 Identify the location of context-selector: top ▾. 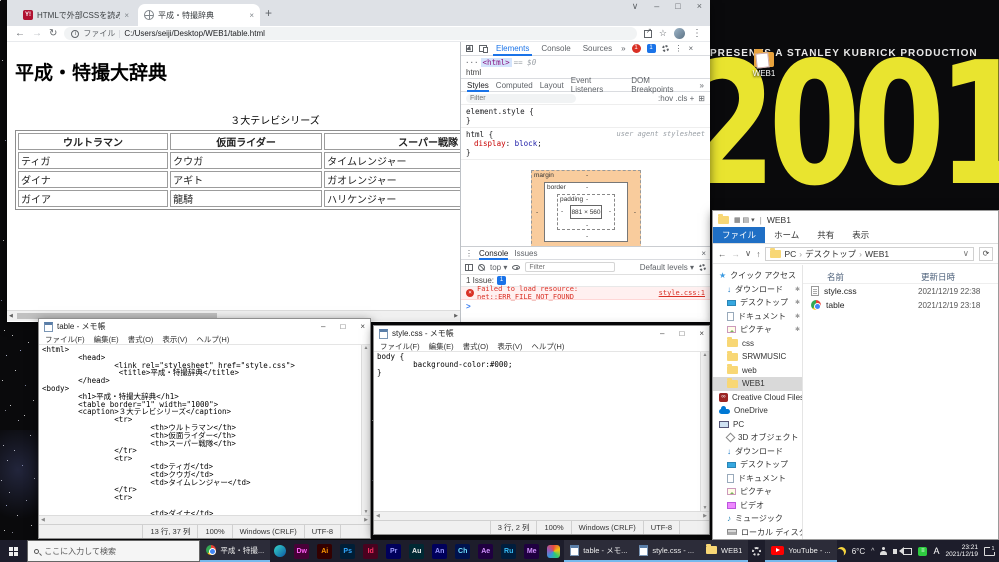
(498, 267).